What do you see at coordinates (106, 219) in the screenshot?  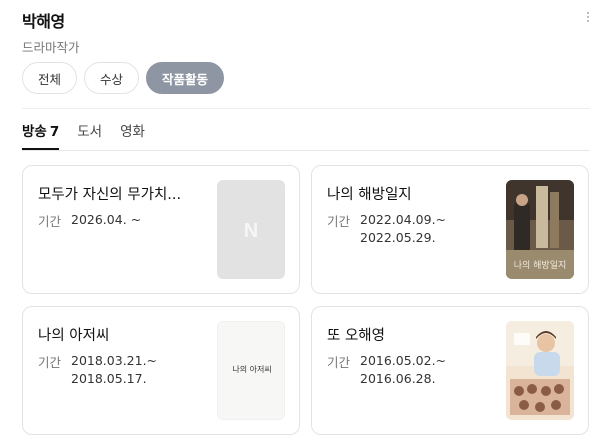 I see `date-start: 2026.04. ~` at bounding box center [106, 219].